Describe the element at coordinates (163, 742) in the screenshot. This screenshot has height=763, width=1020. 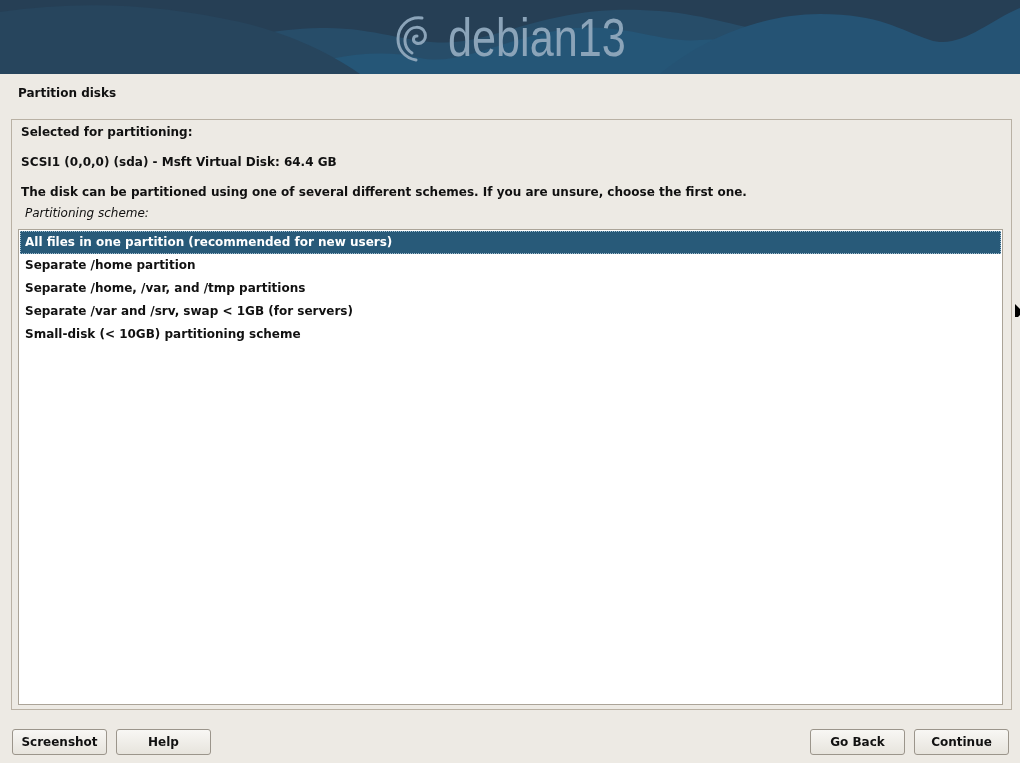
I see `action-button: Help` at that location.